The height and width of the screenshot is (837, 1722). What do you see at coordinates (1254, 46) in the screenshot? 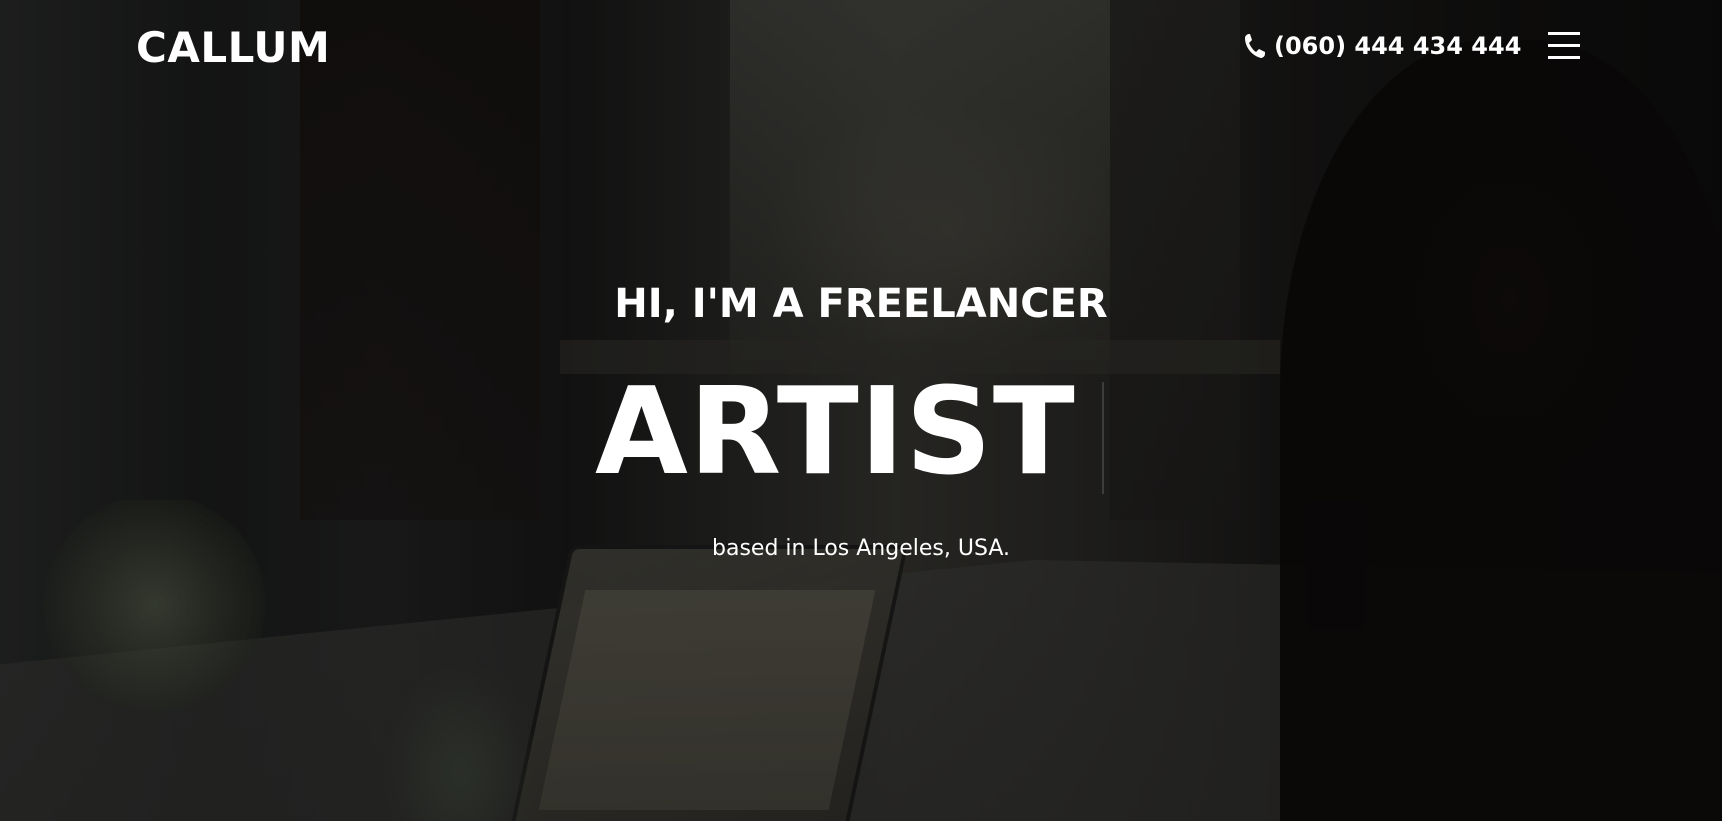
I see `phone-icon` at bounding box center [1254, 46].